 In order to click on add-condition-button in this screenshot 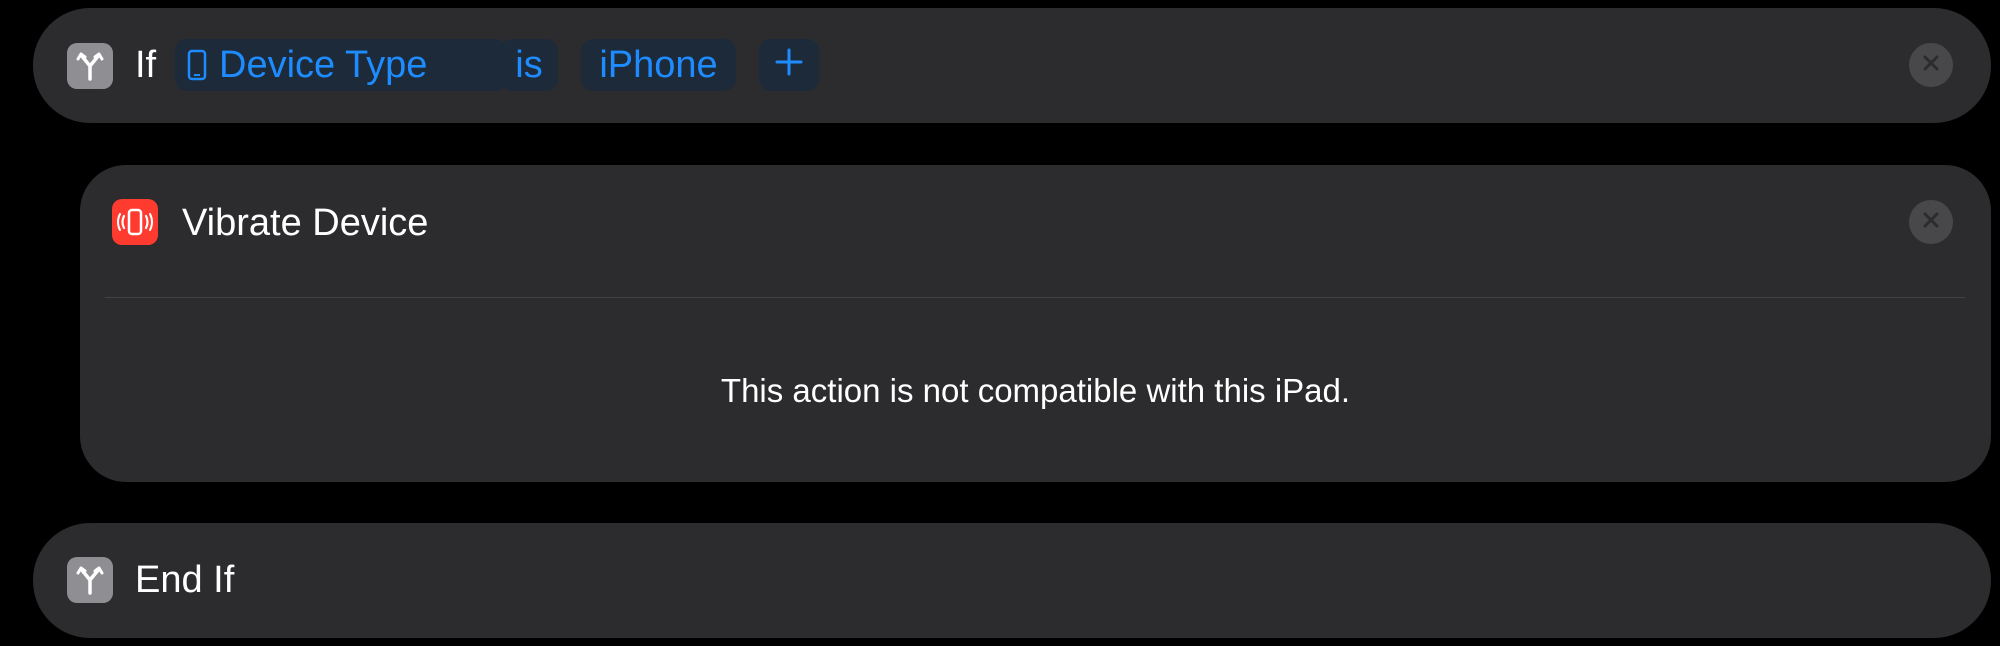, I will do `click(789, 65)`.